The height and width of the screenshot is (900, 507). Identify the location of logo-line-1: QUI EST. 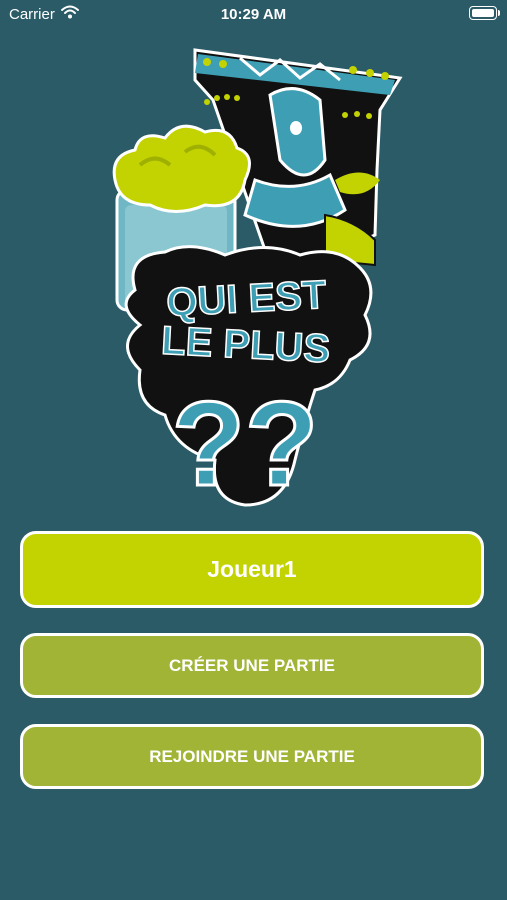
(246, 299).